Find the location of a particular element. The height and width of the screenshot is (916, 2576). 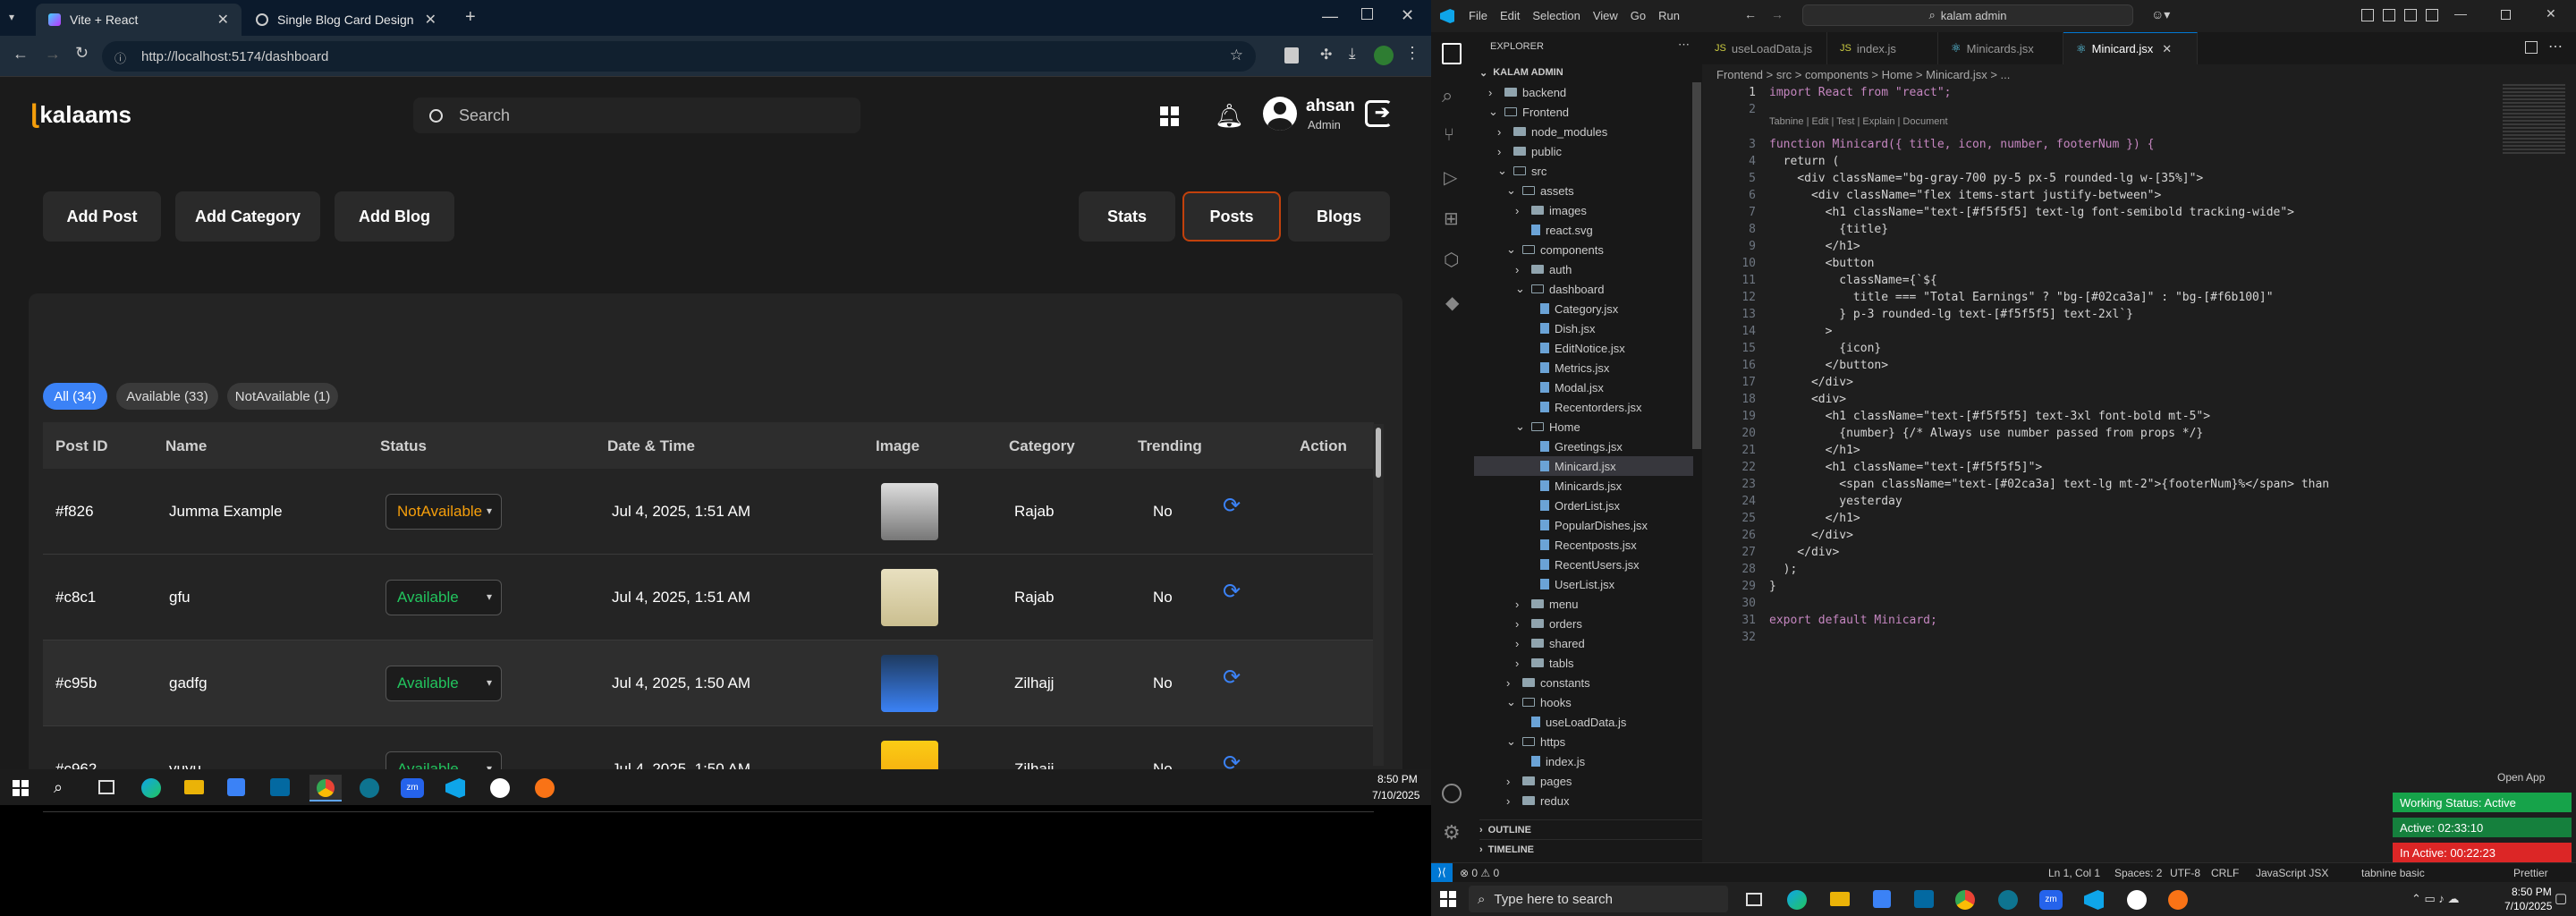

app-icon is located at coordinates (2137, 900).